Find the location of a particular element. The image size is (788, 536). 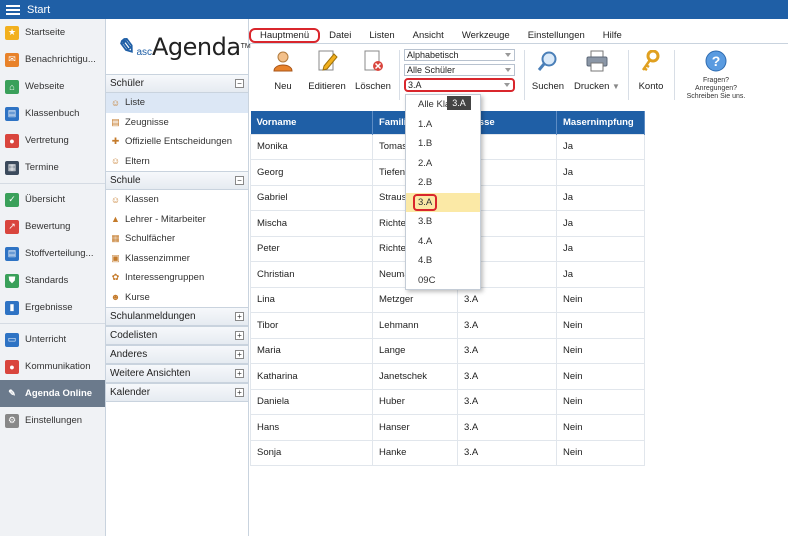

section-title: Kalender is located at coordinates (130, 392).